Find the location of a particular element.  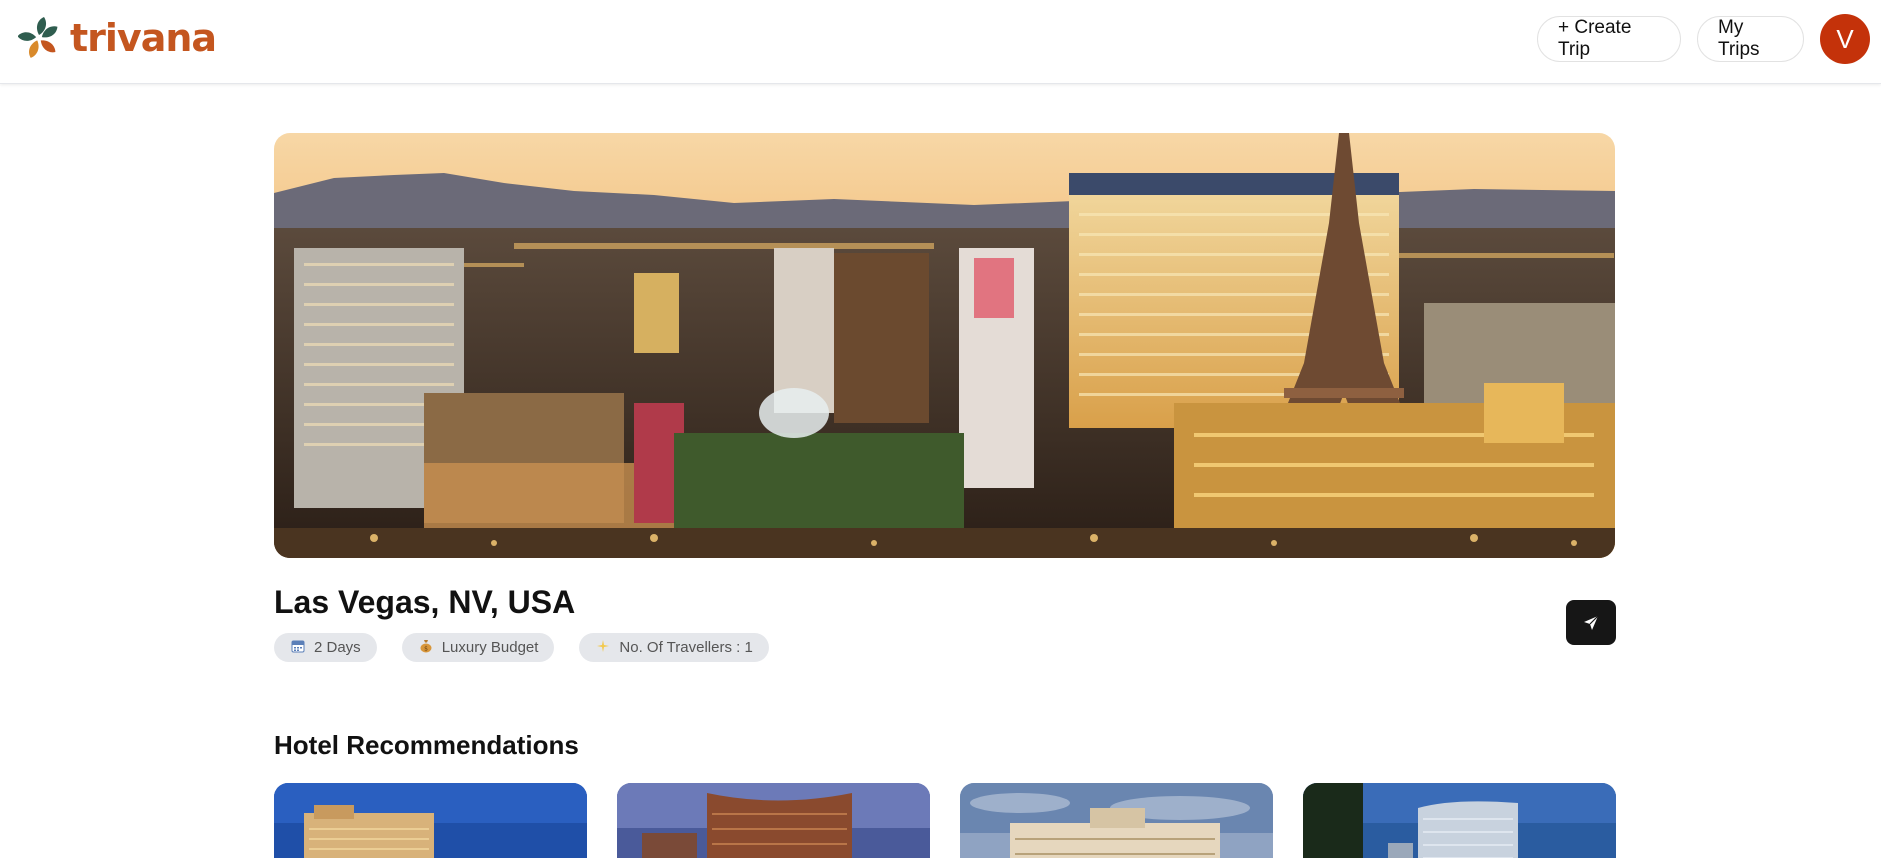

duration-chip: 2 Days is located at coordinates (325, 647).